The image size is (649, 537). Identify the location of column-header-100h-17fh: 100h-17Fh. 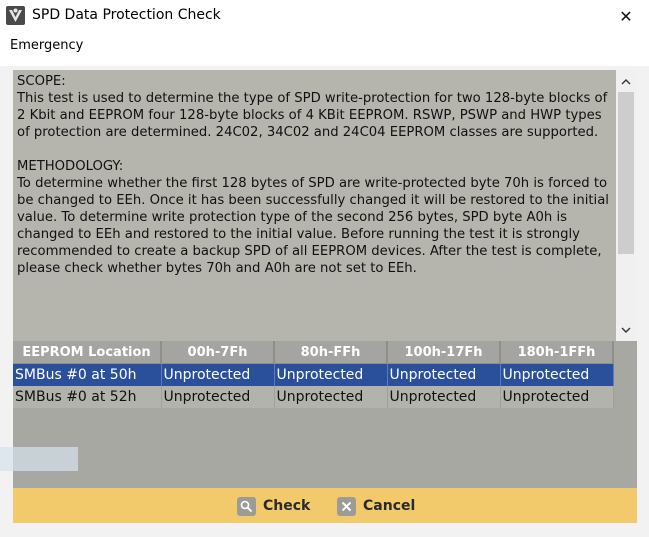
(444, 352).